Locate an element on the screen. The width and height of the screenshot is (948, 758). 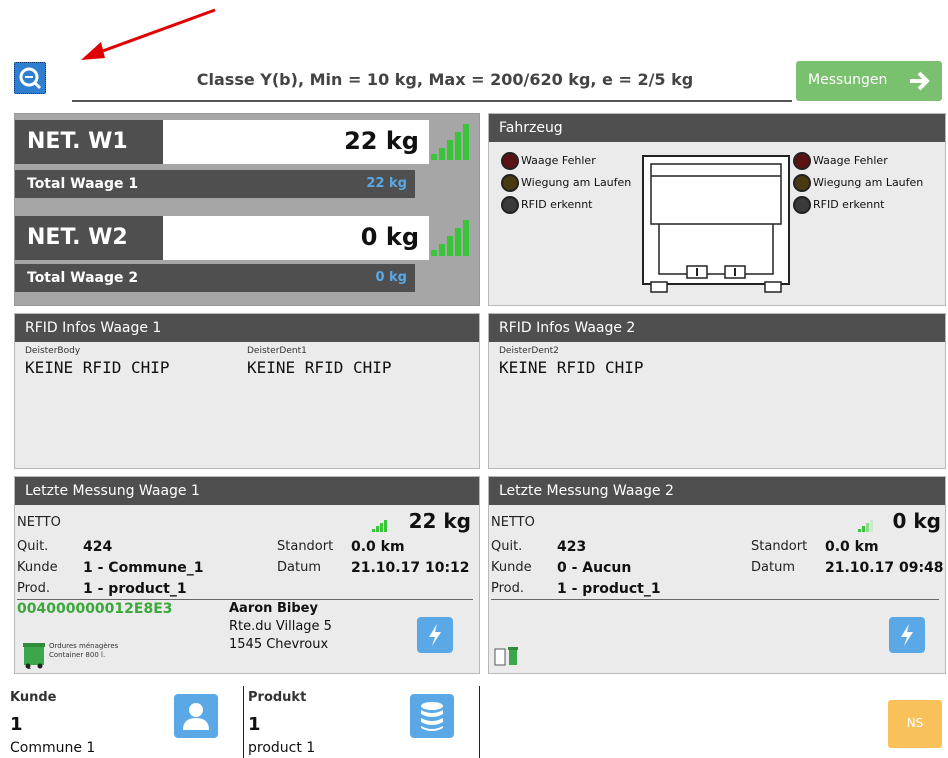
w2-value: 0 kg is located at coordinates (389, 237).